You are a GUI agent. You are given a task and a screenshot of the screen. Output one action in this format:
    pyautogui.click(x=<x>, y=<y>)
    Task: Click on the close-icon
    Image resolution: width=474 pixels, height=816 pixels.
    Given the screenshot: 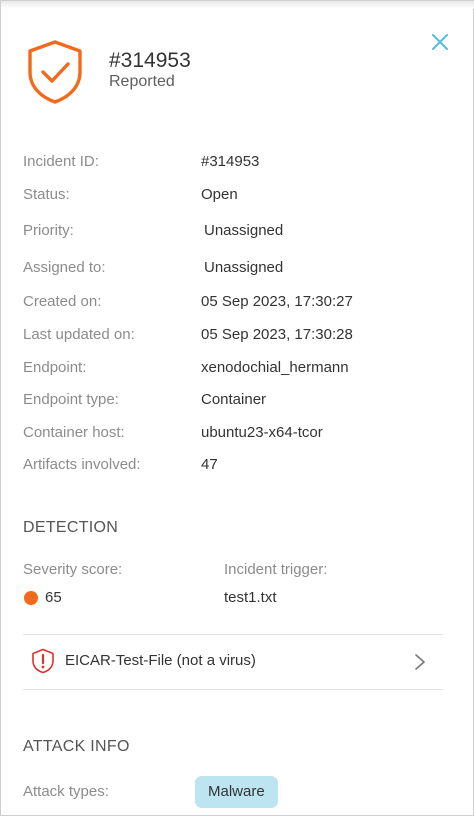 What is the action you would take?
    pyautogui.click(x=440, y=42)
    